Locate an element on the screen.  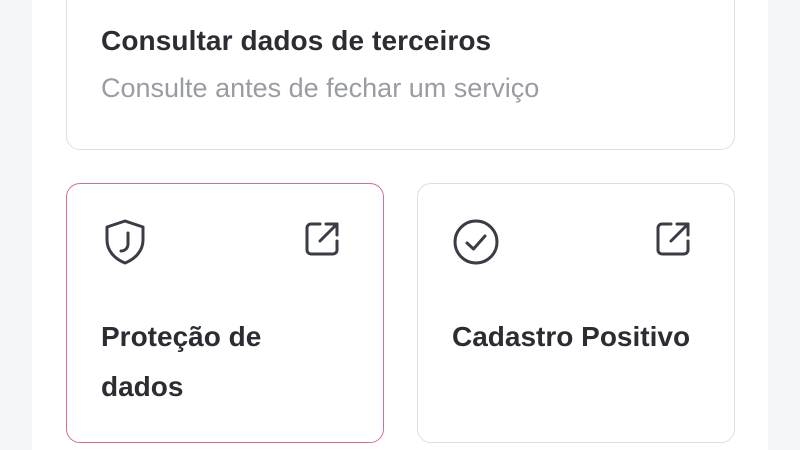
shield-icon is located at coordinates (125, 242).